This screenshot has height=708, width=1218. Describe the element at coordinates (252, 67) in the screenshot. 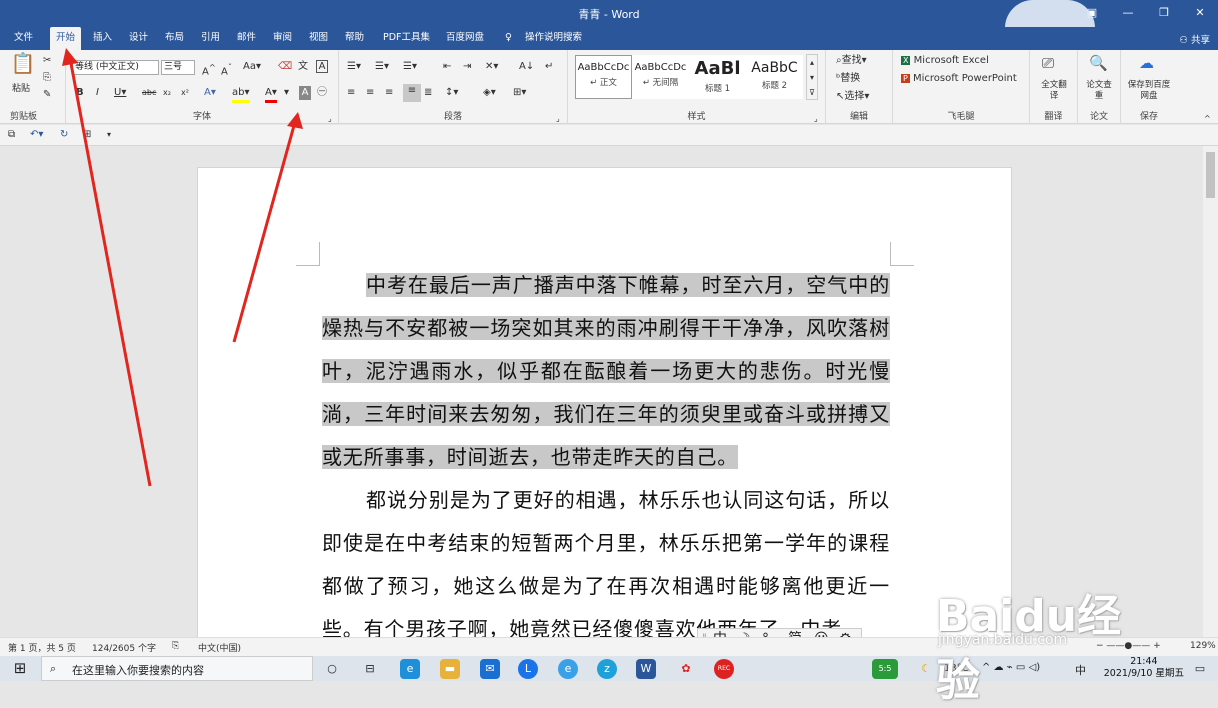

I see `change-case-icon: Aa▾` at that location.